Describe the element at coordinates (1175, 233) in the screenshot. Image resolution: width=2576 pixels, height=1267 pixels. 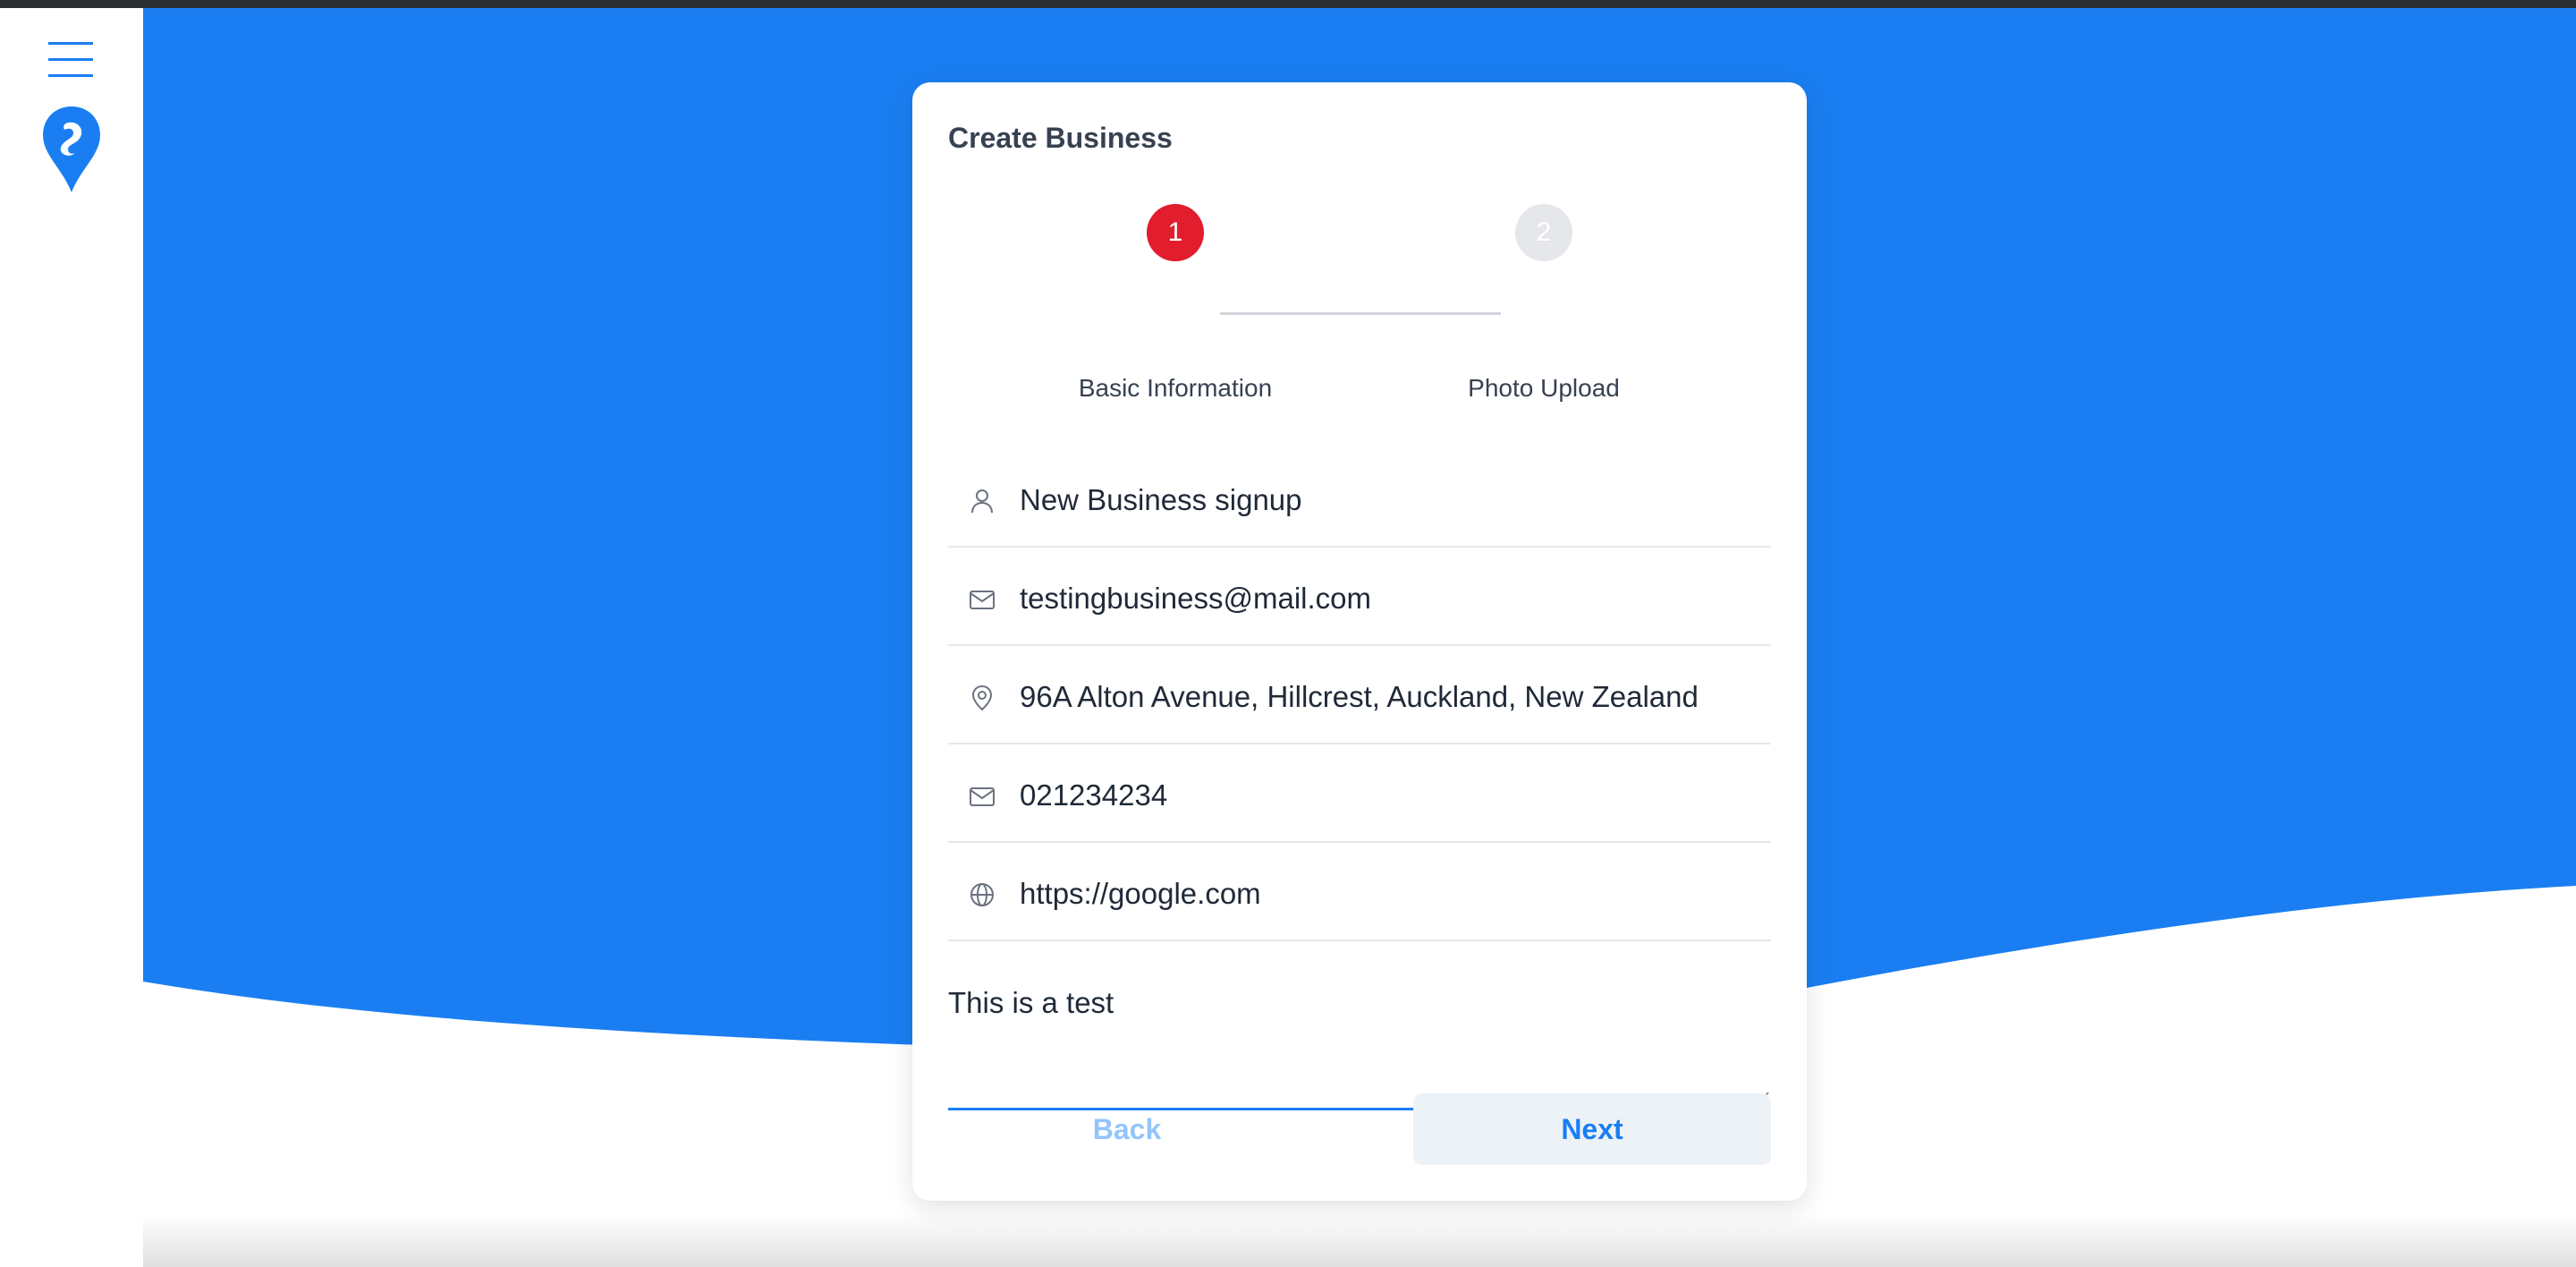
I see `step-1-indicator: 1` at that location.